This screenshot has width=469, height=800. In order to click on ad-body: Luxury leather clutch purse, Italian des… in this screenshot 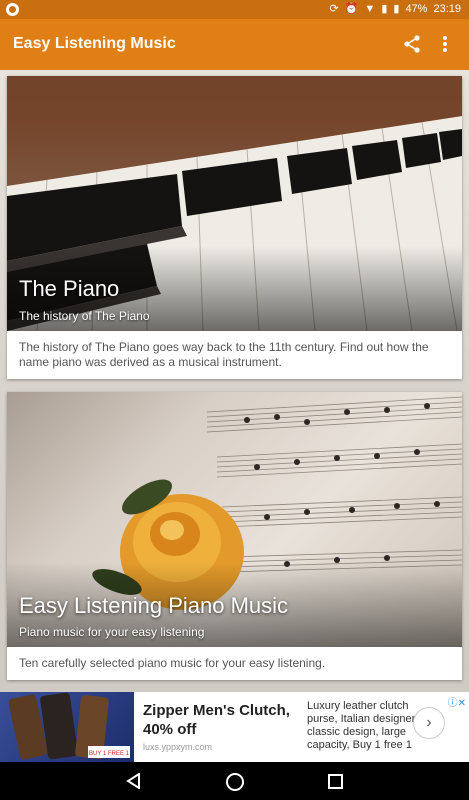, I will do `click(362, 726)`.